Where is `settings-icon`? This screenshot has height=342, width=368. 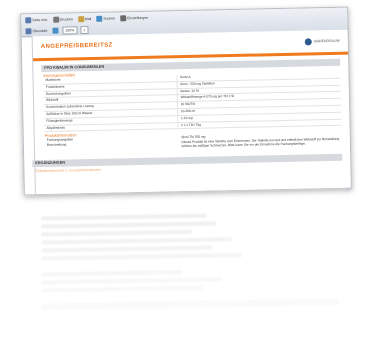
settings-icon is located at coordinates (123, 17).